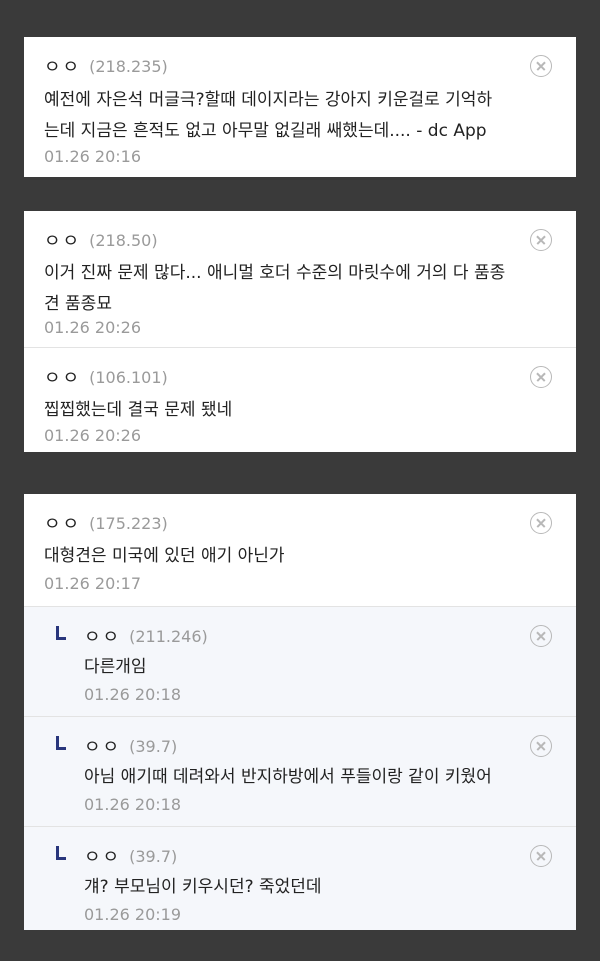 This screenshot has height=961, width=600. I want to click on comment-line: 예전에 자은석 머글극?할때 데이지라는 강아지 키운걸로 기억하, so click(268, 100).